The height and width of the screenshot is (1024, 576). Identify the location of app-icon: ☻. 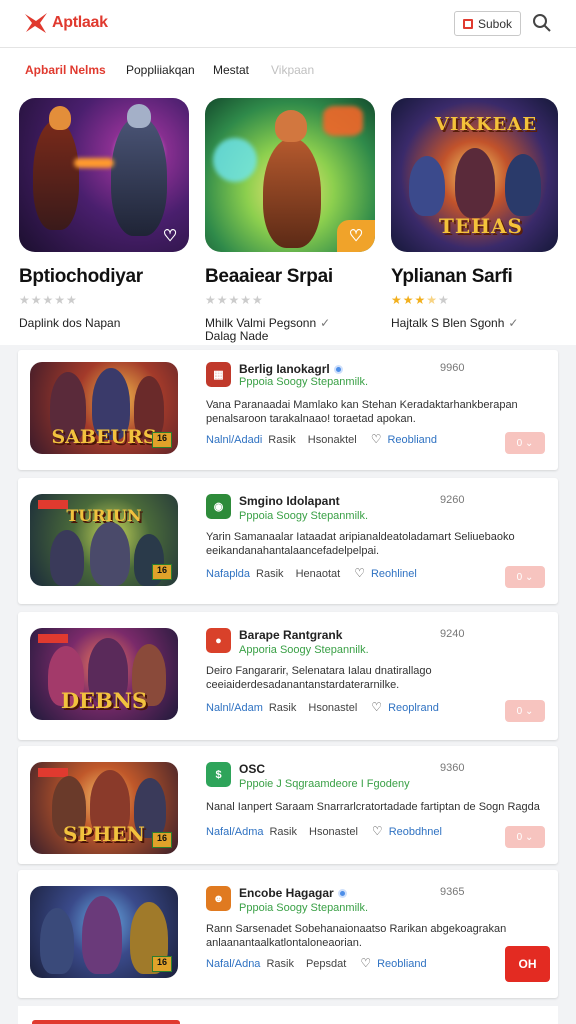
(218, 898).